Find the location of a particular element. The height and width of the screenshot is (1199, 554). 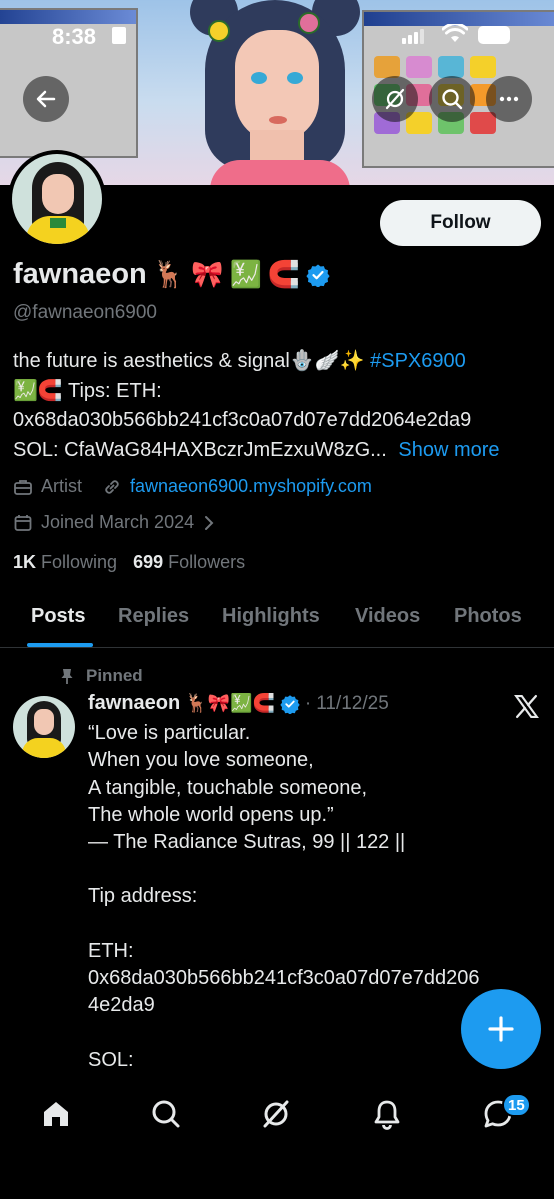

post-line: When you love someone, is located at coordinates (201, 760).